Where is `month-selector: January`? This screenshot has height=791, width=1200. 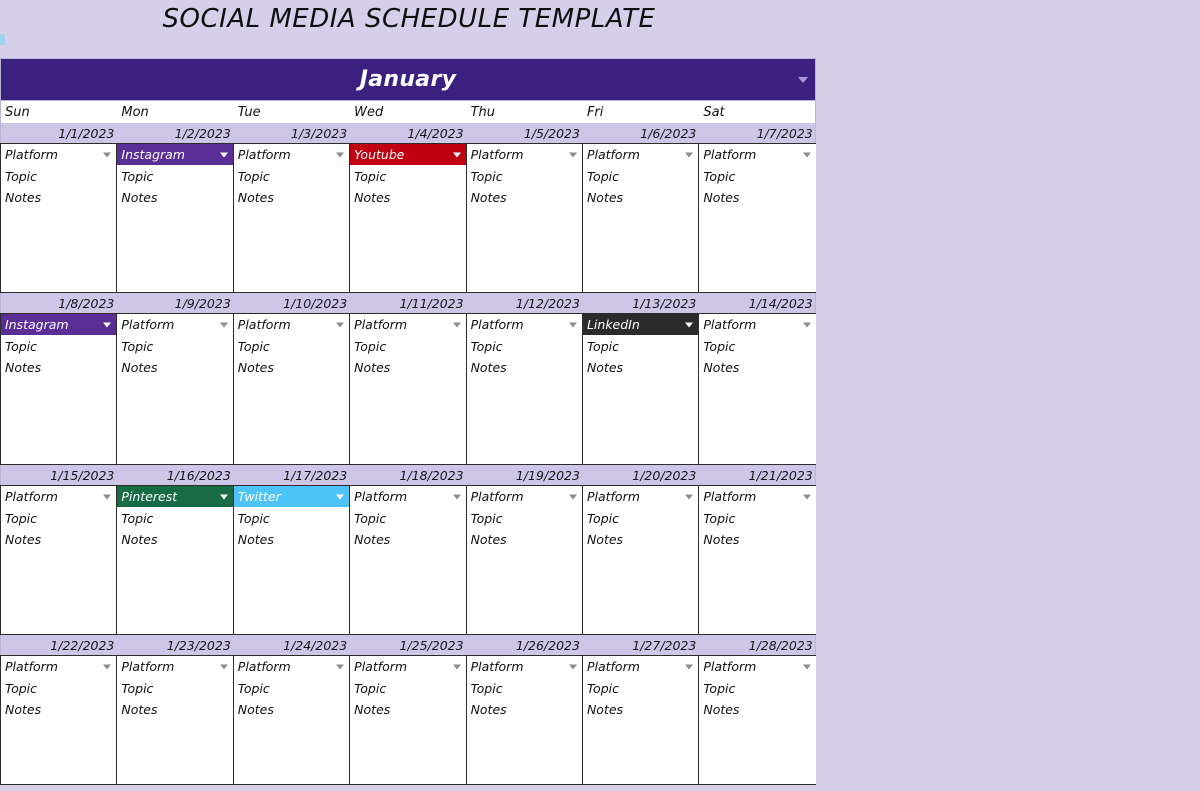 month-selector: January is located at coordinates (408, 79).